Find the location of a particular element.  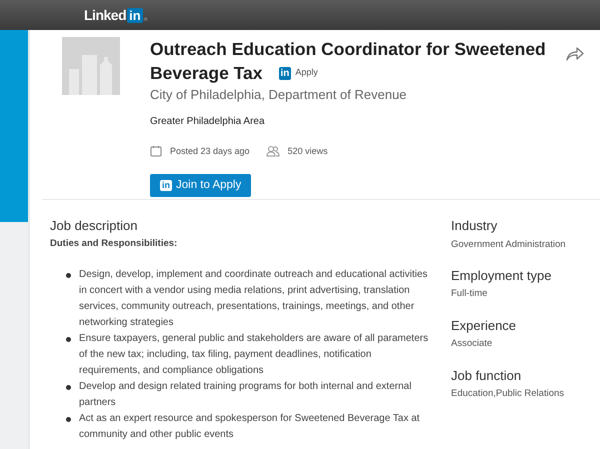

section-subheading: Duties and Responsibilities: is located at coordinates (114, 243).